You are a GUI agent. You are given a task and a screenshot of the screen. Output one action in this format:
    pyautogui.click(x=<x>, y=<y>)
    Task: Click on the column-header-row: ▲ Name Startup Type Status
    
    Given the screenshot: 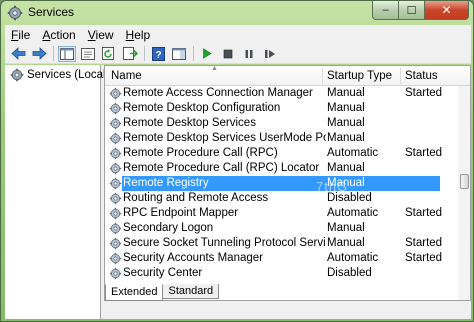 What is the action you would take?
    pyautogui.click(x=287, y=76)
    